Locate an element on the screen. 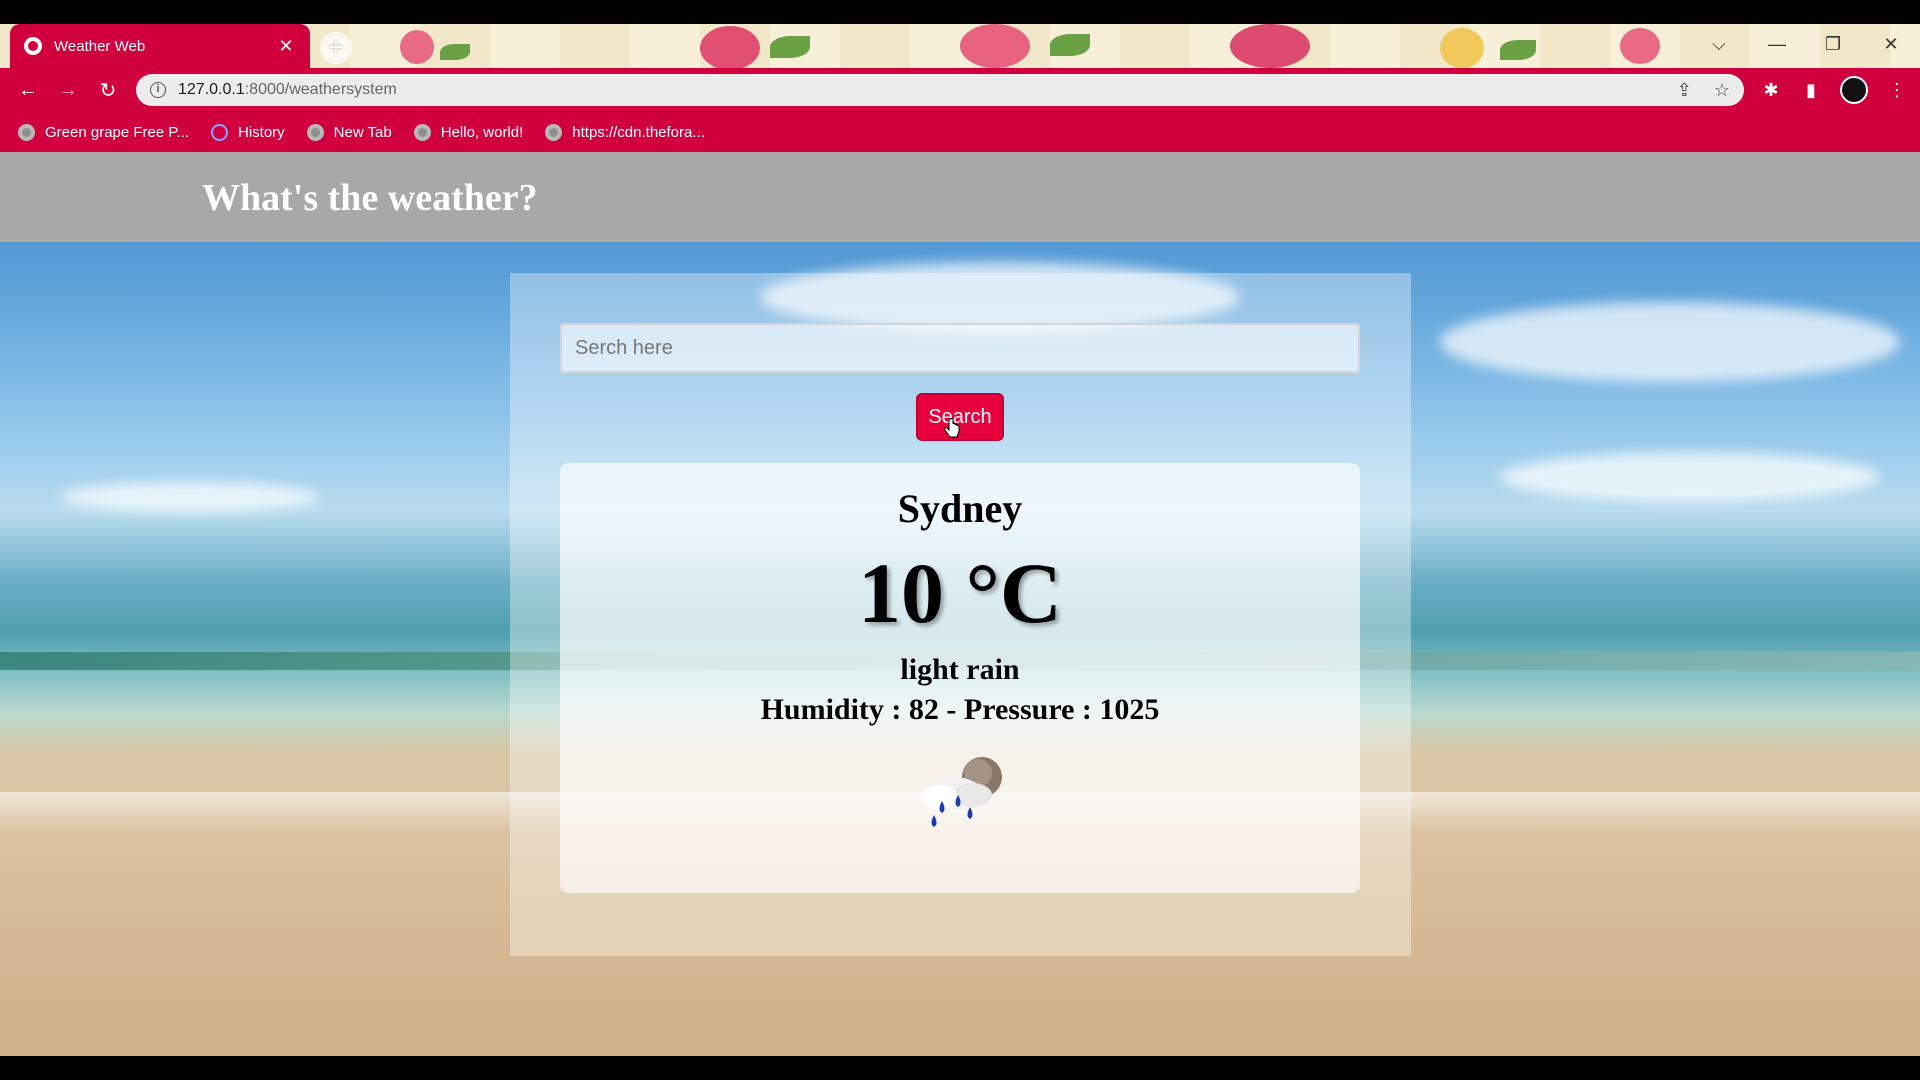  site-info-icon: i is located at coordinates (158, 90).